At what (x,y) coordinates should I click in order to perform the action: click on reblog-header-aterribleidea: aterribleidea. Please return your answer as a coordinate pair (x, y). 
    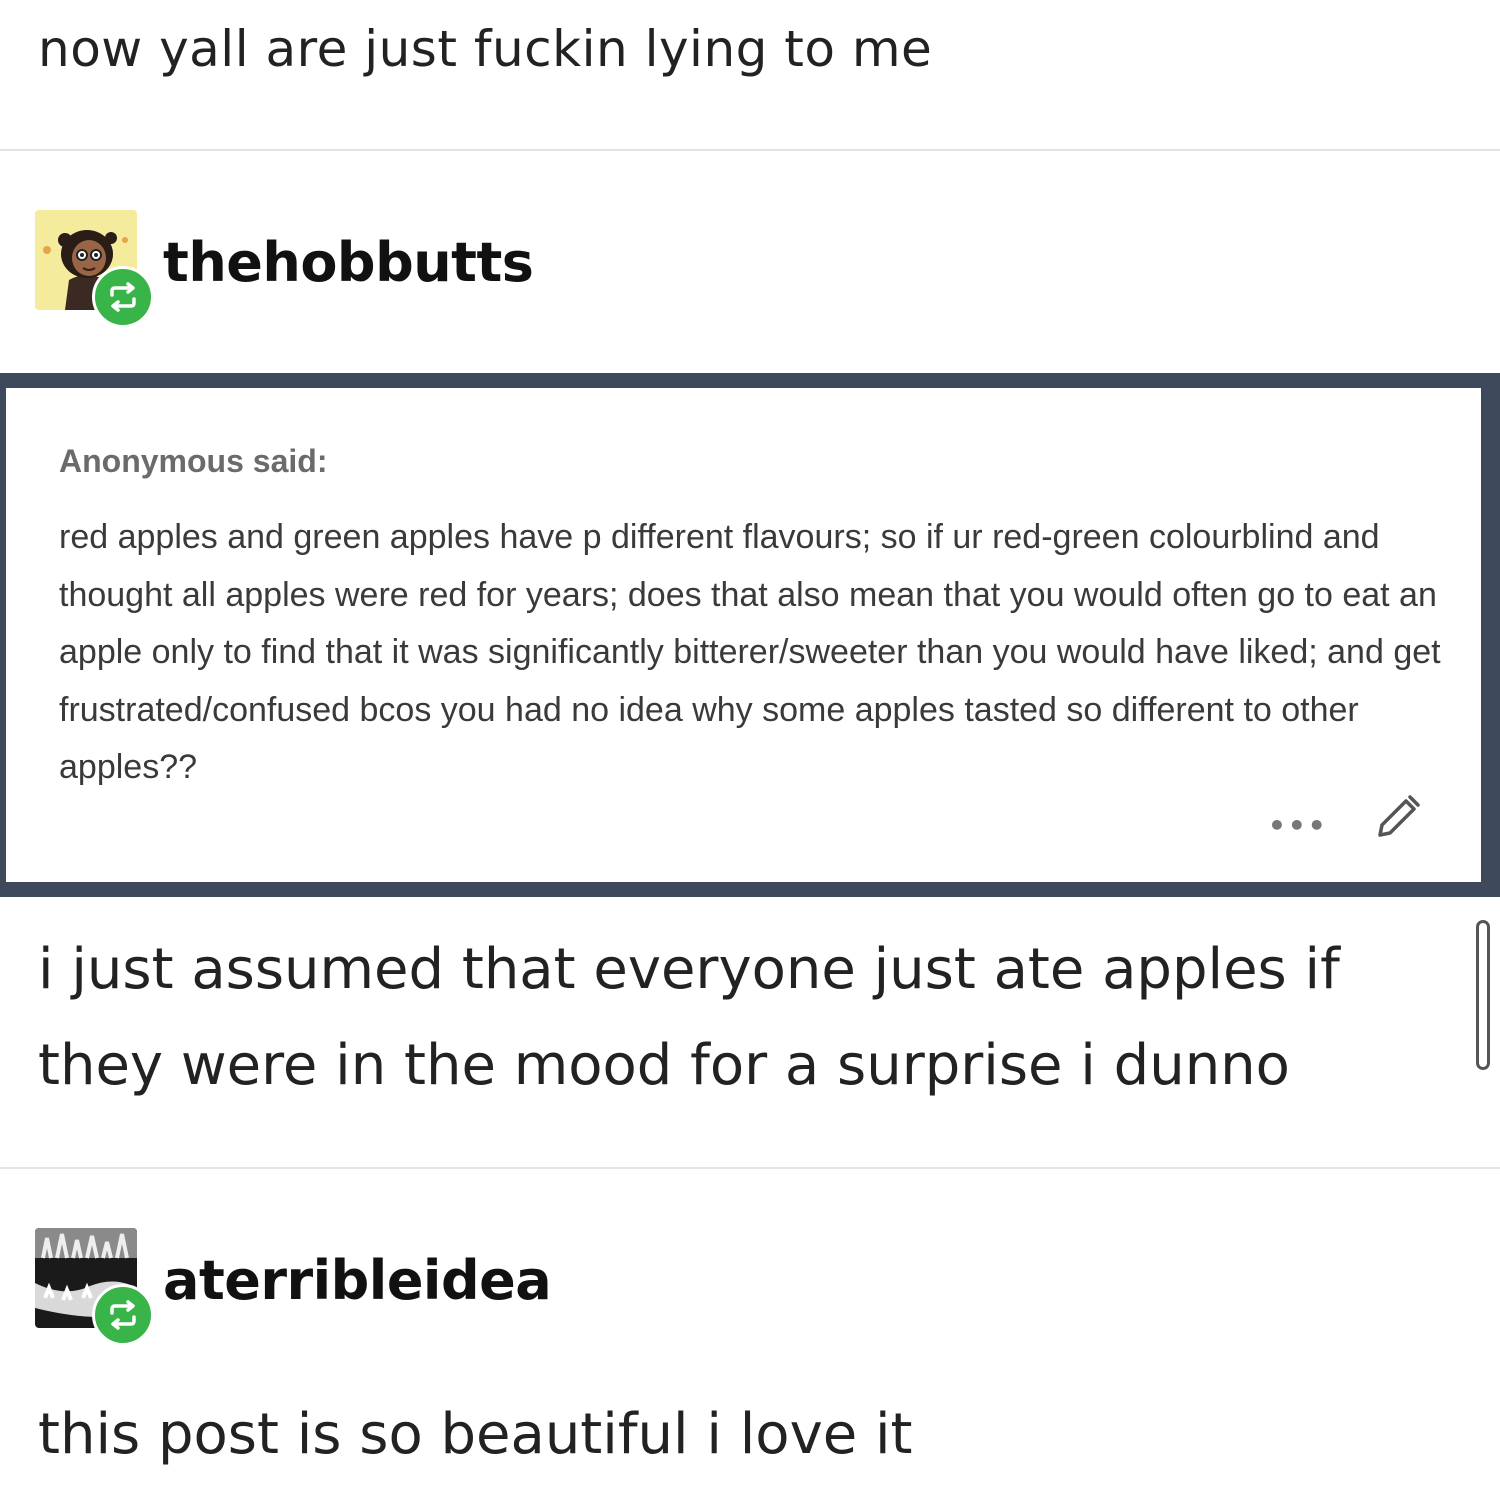
    Looking at the image, I should click on (385, 1287).